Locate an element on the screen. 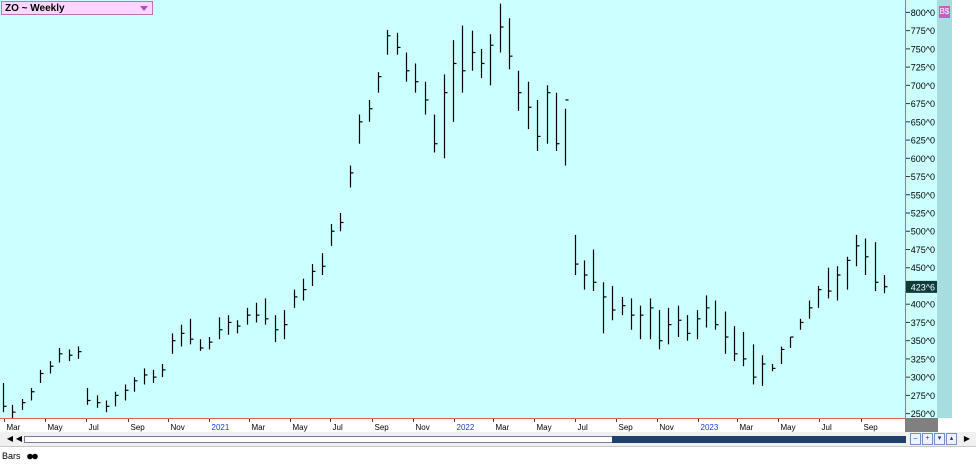  axis-corner-block is located at coordinates (921, 425).